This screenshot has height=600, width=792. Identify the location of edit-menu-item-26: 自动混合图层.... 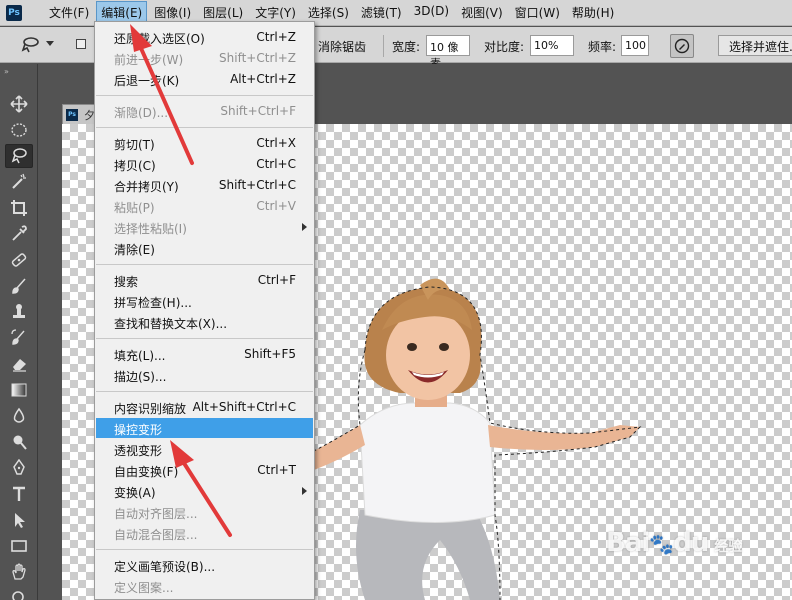
(204, 533).